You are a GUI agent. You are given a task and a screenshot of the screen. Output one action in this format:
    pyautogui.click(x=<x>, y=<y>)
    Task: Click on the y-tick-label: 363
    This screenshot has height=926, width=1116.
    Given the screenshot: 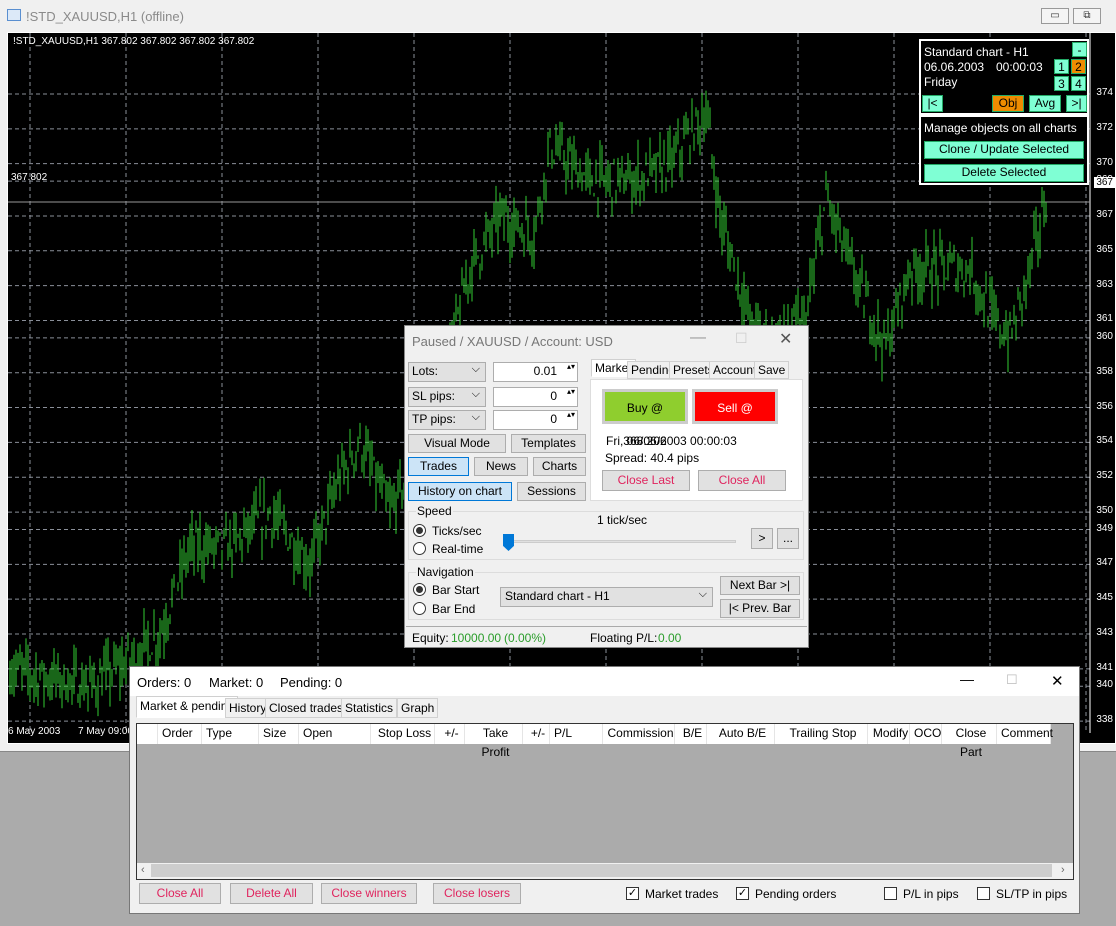 What is the action you would take?
    pyautogui.click(x=1104, y=284)
    